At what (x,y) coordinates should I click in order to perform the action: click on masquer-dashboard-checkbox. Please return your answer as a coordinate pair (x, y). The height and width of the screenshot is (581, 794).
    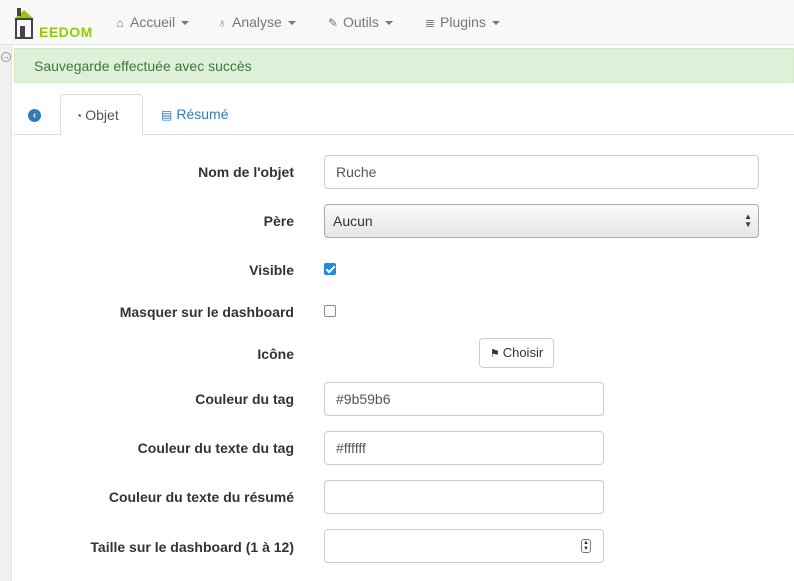
    Looking at the image, I should click on (330, 311).